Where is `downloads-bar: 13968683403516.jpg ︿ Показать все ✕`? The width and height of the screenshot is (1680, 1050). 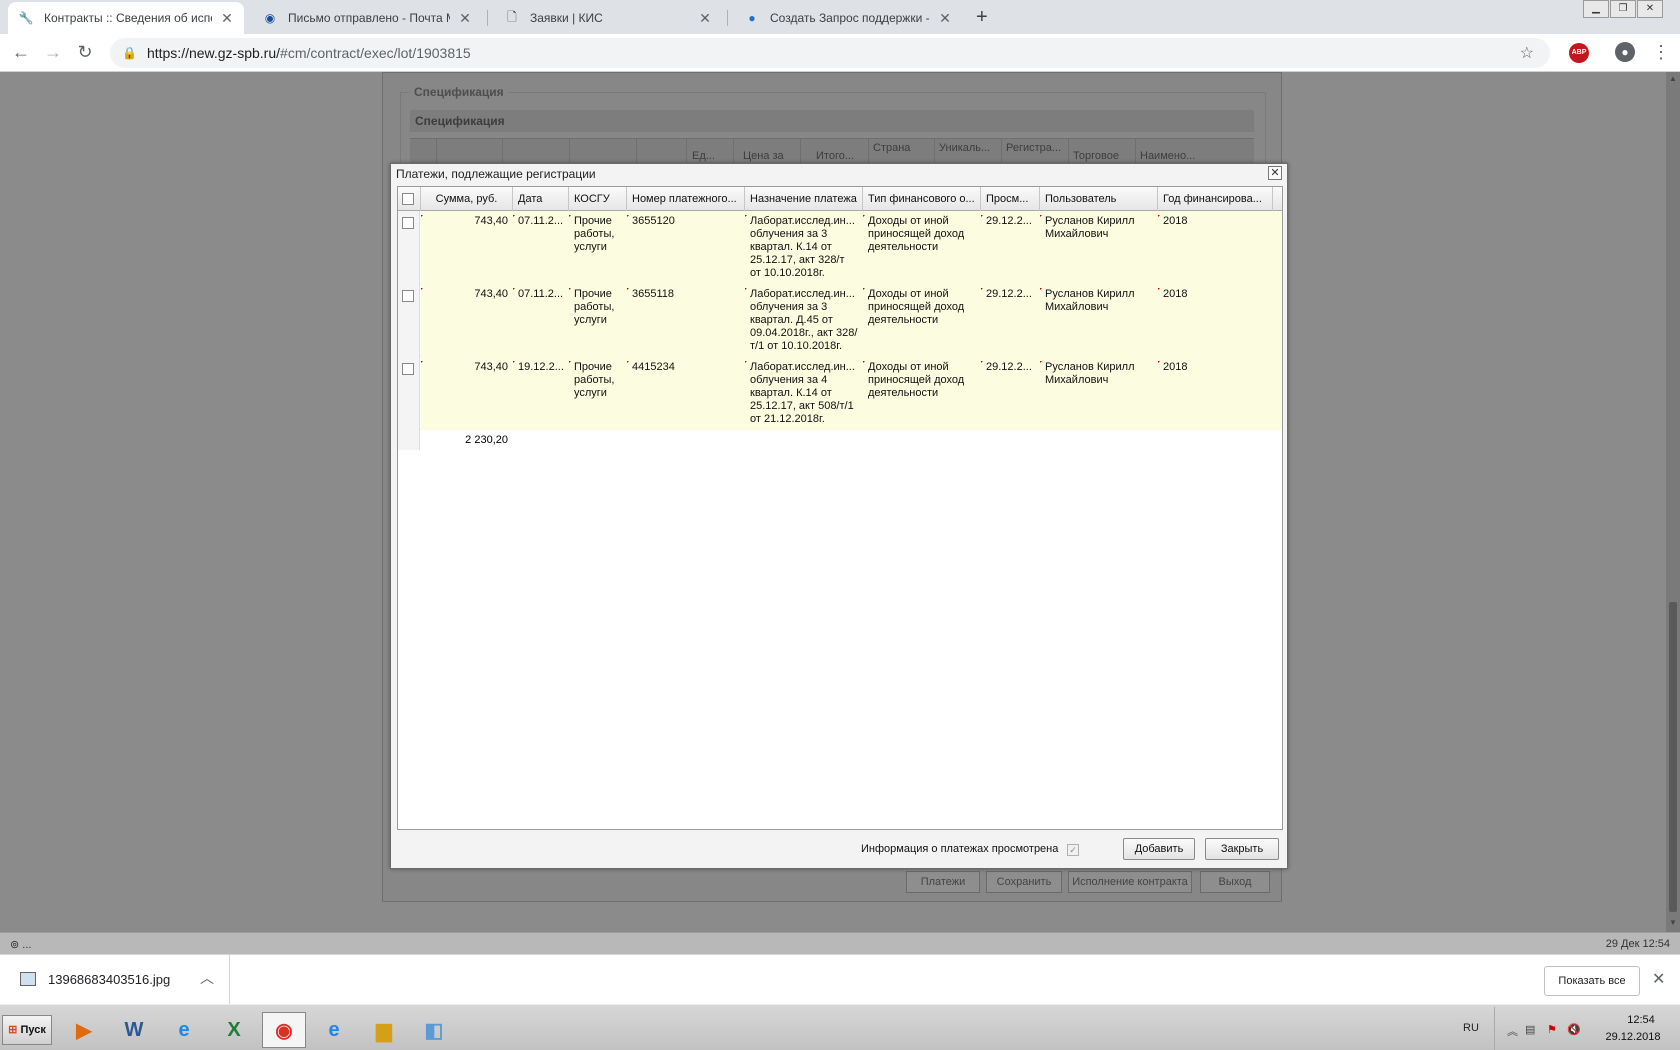
downloads-bar: 13968683403516.jpg ︿ Показать все ✕ is located at coordinates (840, 979).